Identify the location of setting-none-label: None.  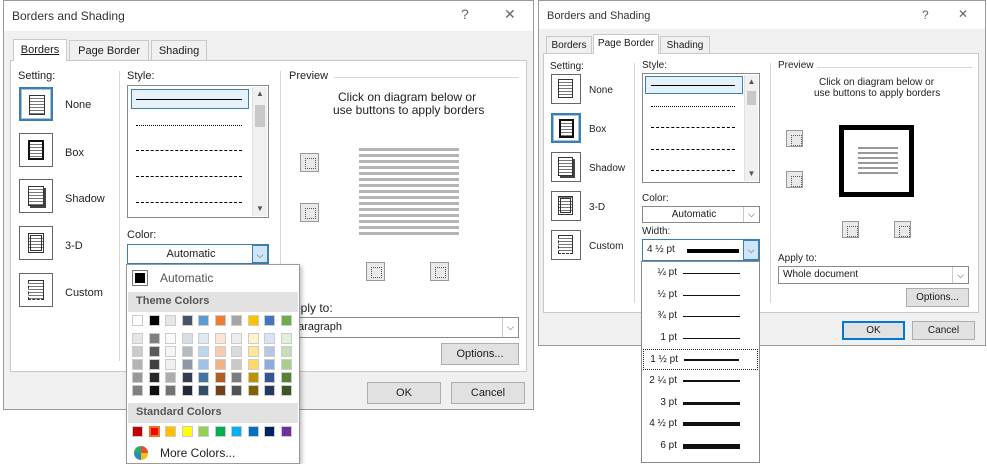
(601, 90).